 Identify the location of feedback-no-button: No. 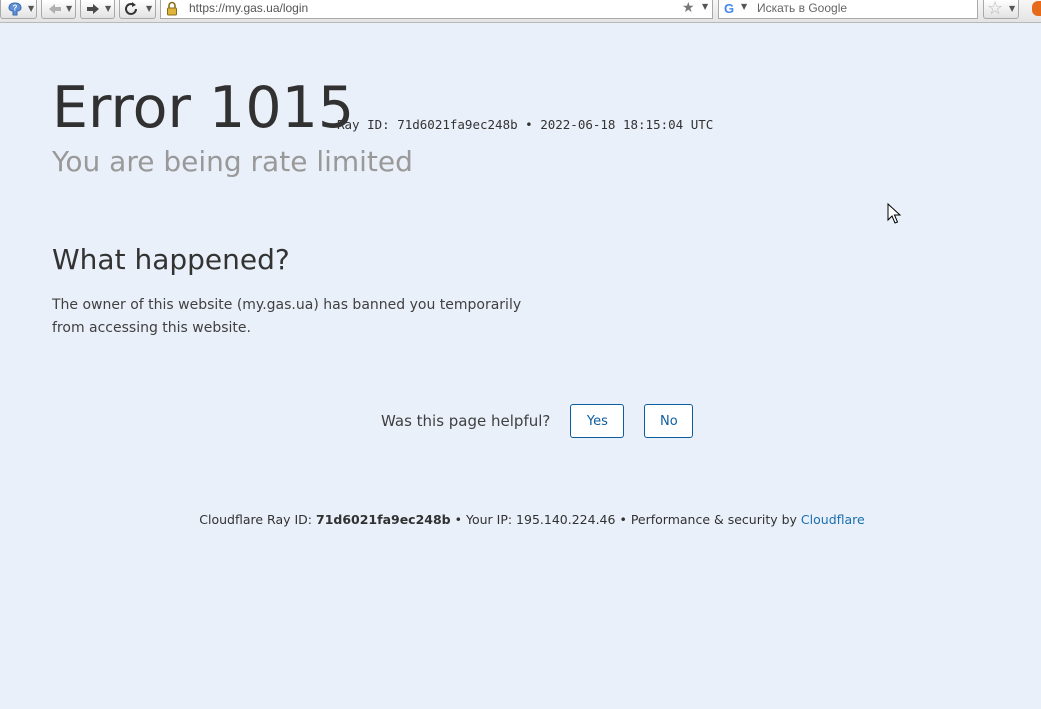
(669, 421).